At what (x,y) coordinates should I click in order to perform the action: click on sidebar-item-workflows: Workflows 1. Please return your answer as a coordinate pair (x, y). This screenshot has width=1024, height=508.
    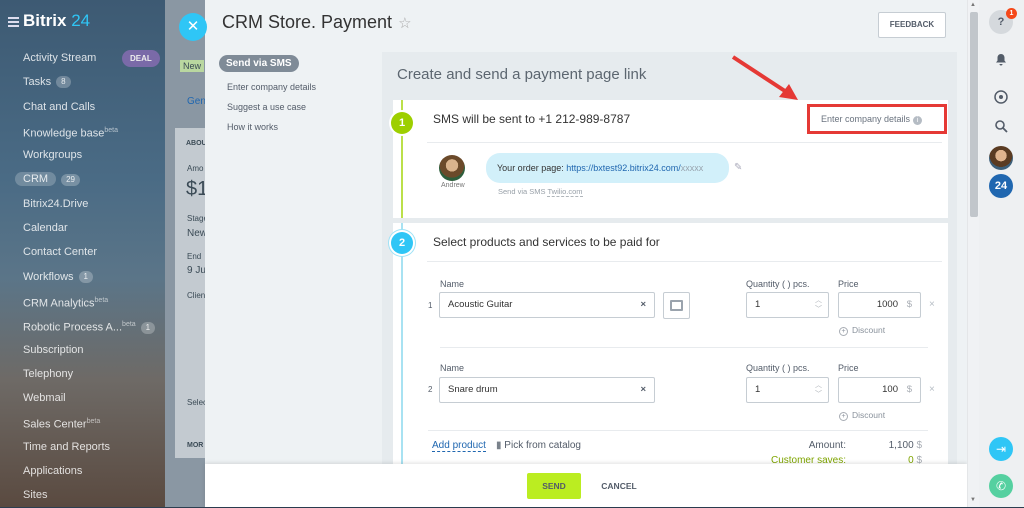
    Looking at the image, I should click on (82, 277).